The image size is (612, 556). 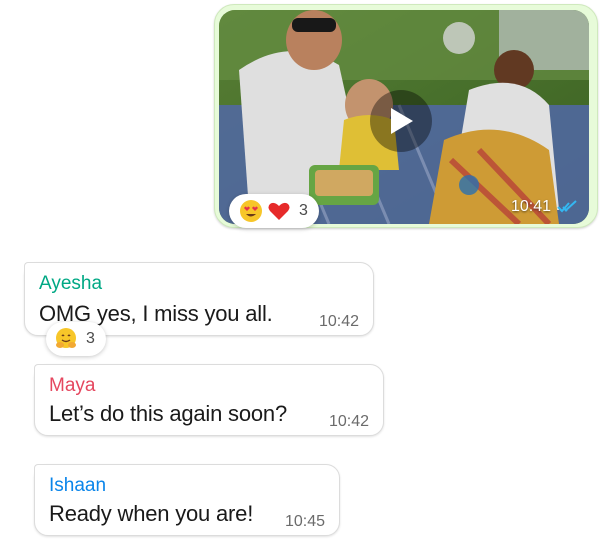 I want to click on message-time: 10:41, so click(x=530, y=206).